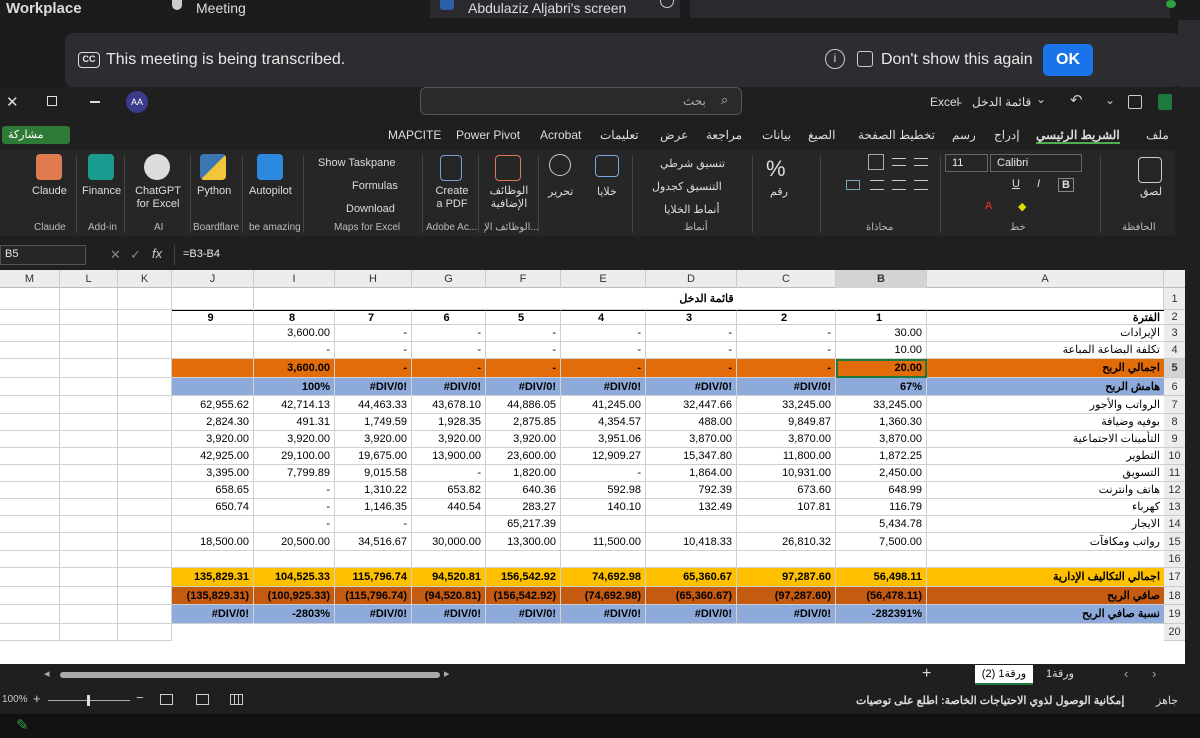 This screenshot has width=1200, height=738. What do you see at coordinates (691, 279) in the screenshot?
I see `column-header-d: D` at bounding box center [691, 279].